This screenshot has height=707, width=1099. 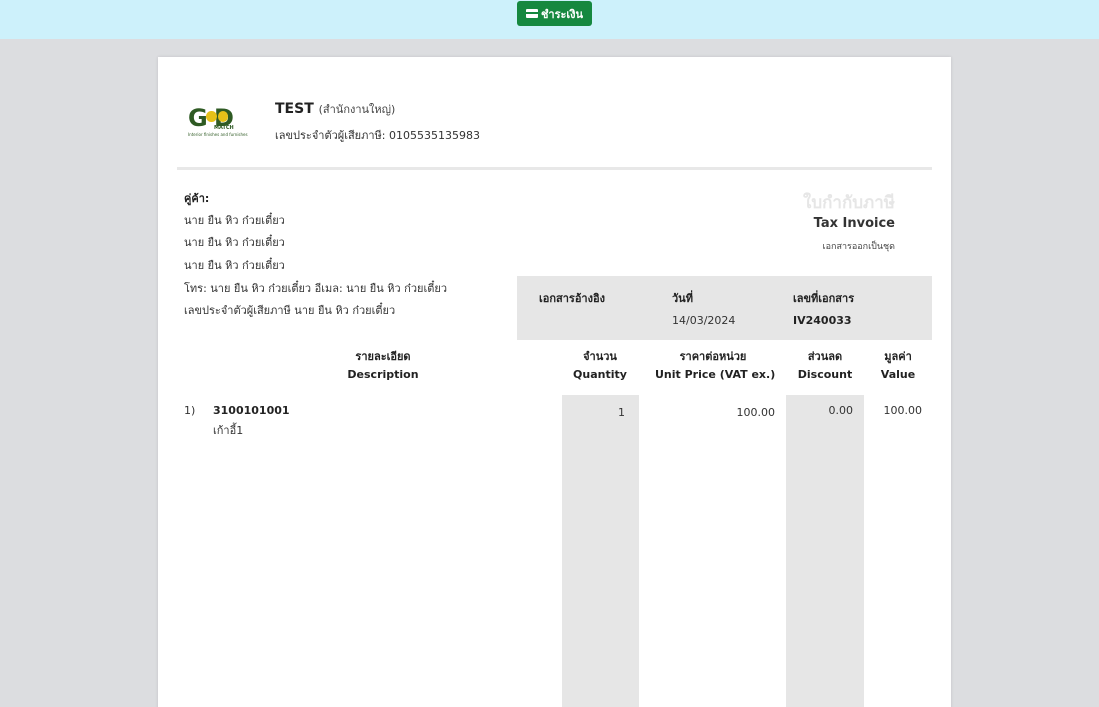 What do you see at coordinates (190, 410) in the screenshot?
I see `row-index: 1)` at bounding box center [190, 410].